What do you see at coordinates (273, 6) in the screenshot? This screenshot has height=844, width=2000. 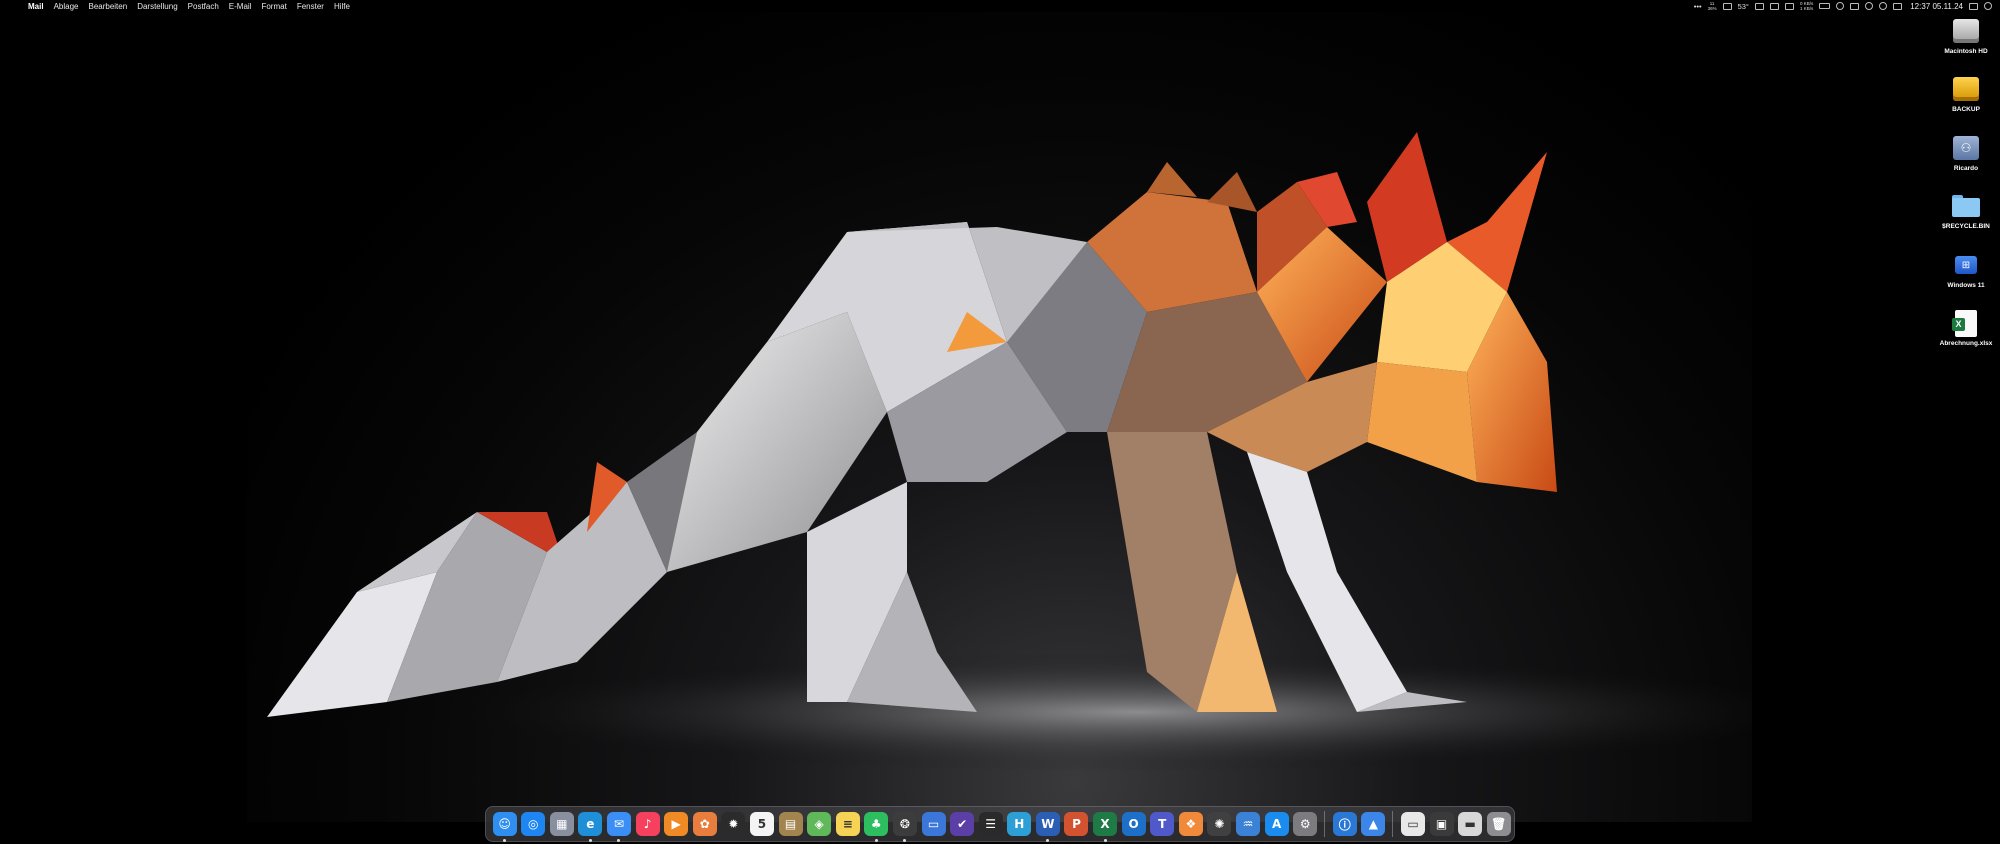 I see `menu-format: Format` at bounding box center [273, 6].